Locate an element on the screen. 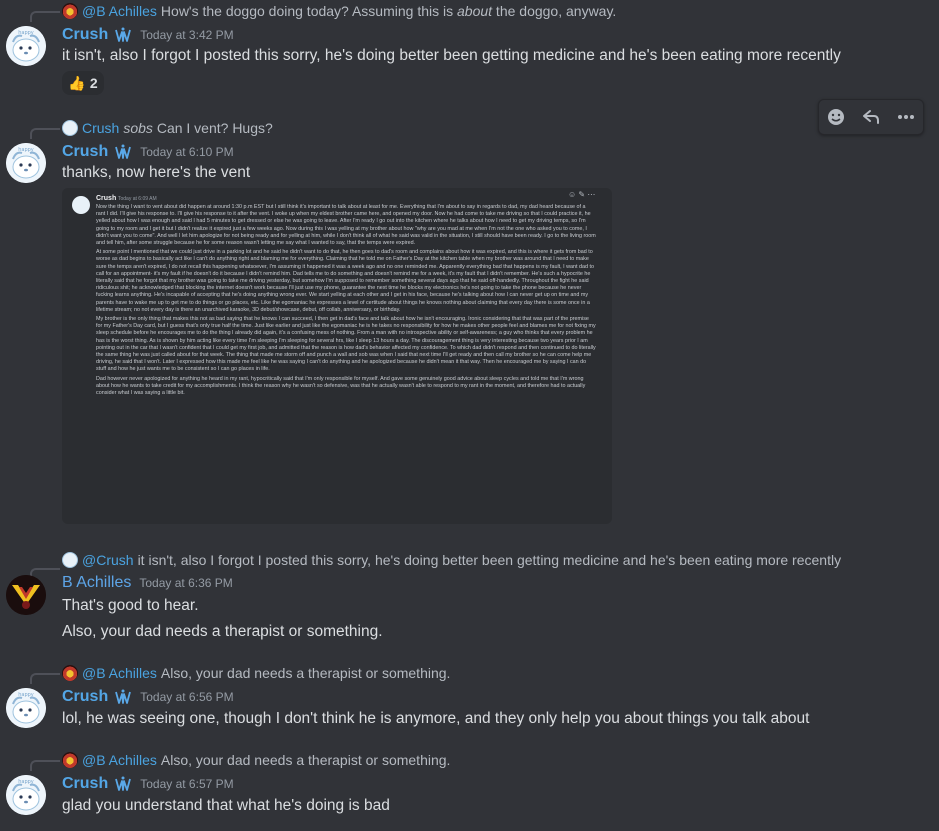  reaction-thumbs-up: 👍 2 is located at coordinates (83, 83).